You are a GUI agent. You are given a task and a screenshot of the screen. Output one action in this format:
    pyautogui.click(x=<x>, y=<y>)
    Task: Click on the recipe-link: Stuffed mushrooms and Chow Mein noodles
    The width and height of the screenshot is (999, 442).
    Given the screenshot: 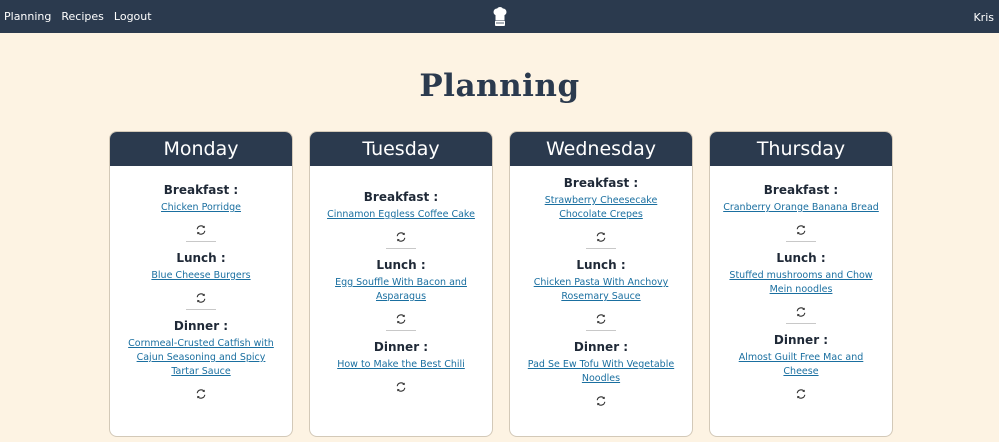 What is the action you would take?
    pyautogui.click(x=801, y=283)
    